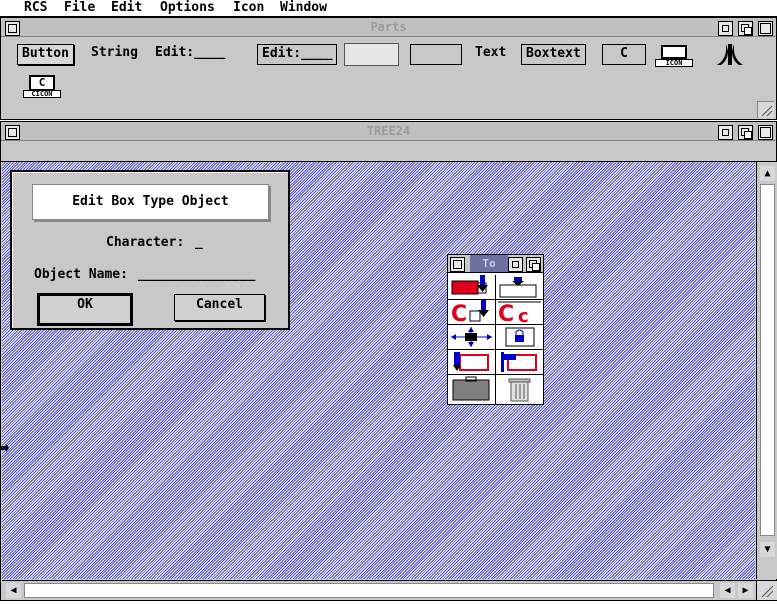 Image resolution: width=777 pixels, height=604 pixels. What do you see at coordinates (436, 54) in the screenshot?
I see `part-ibox` at bounding box center [436, 54].